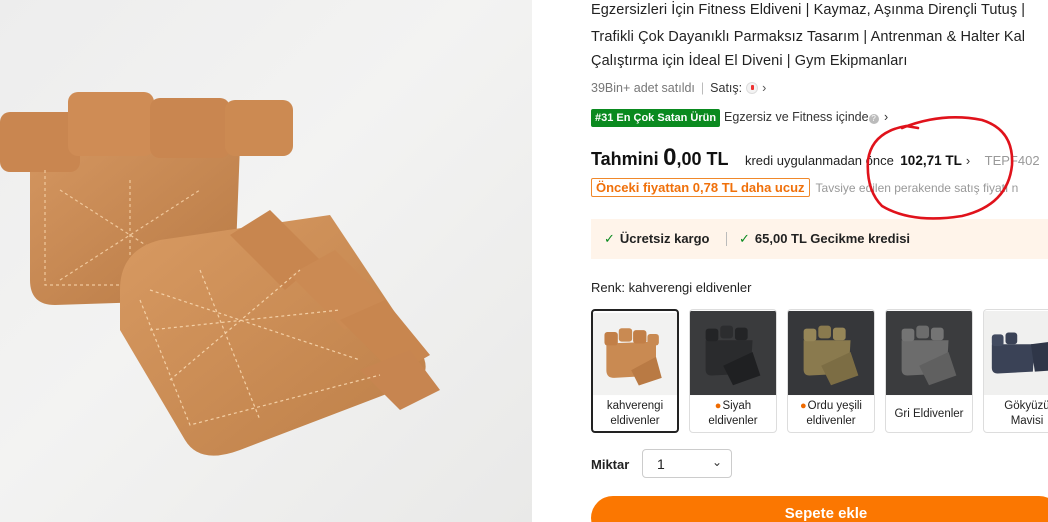 Image resolution: width=1048 pixels, height=522 pixels. I want to click on swatch-label: Gökyüzü Mavisi, so click(1026, 413).